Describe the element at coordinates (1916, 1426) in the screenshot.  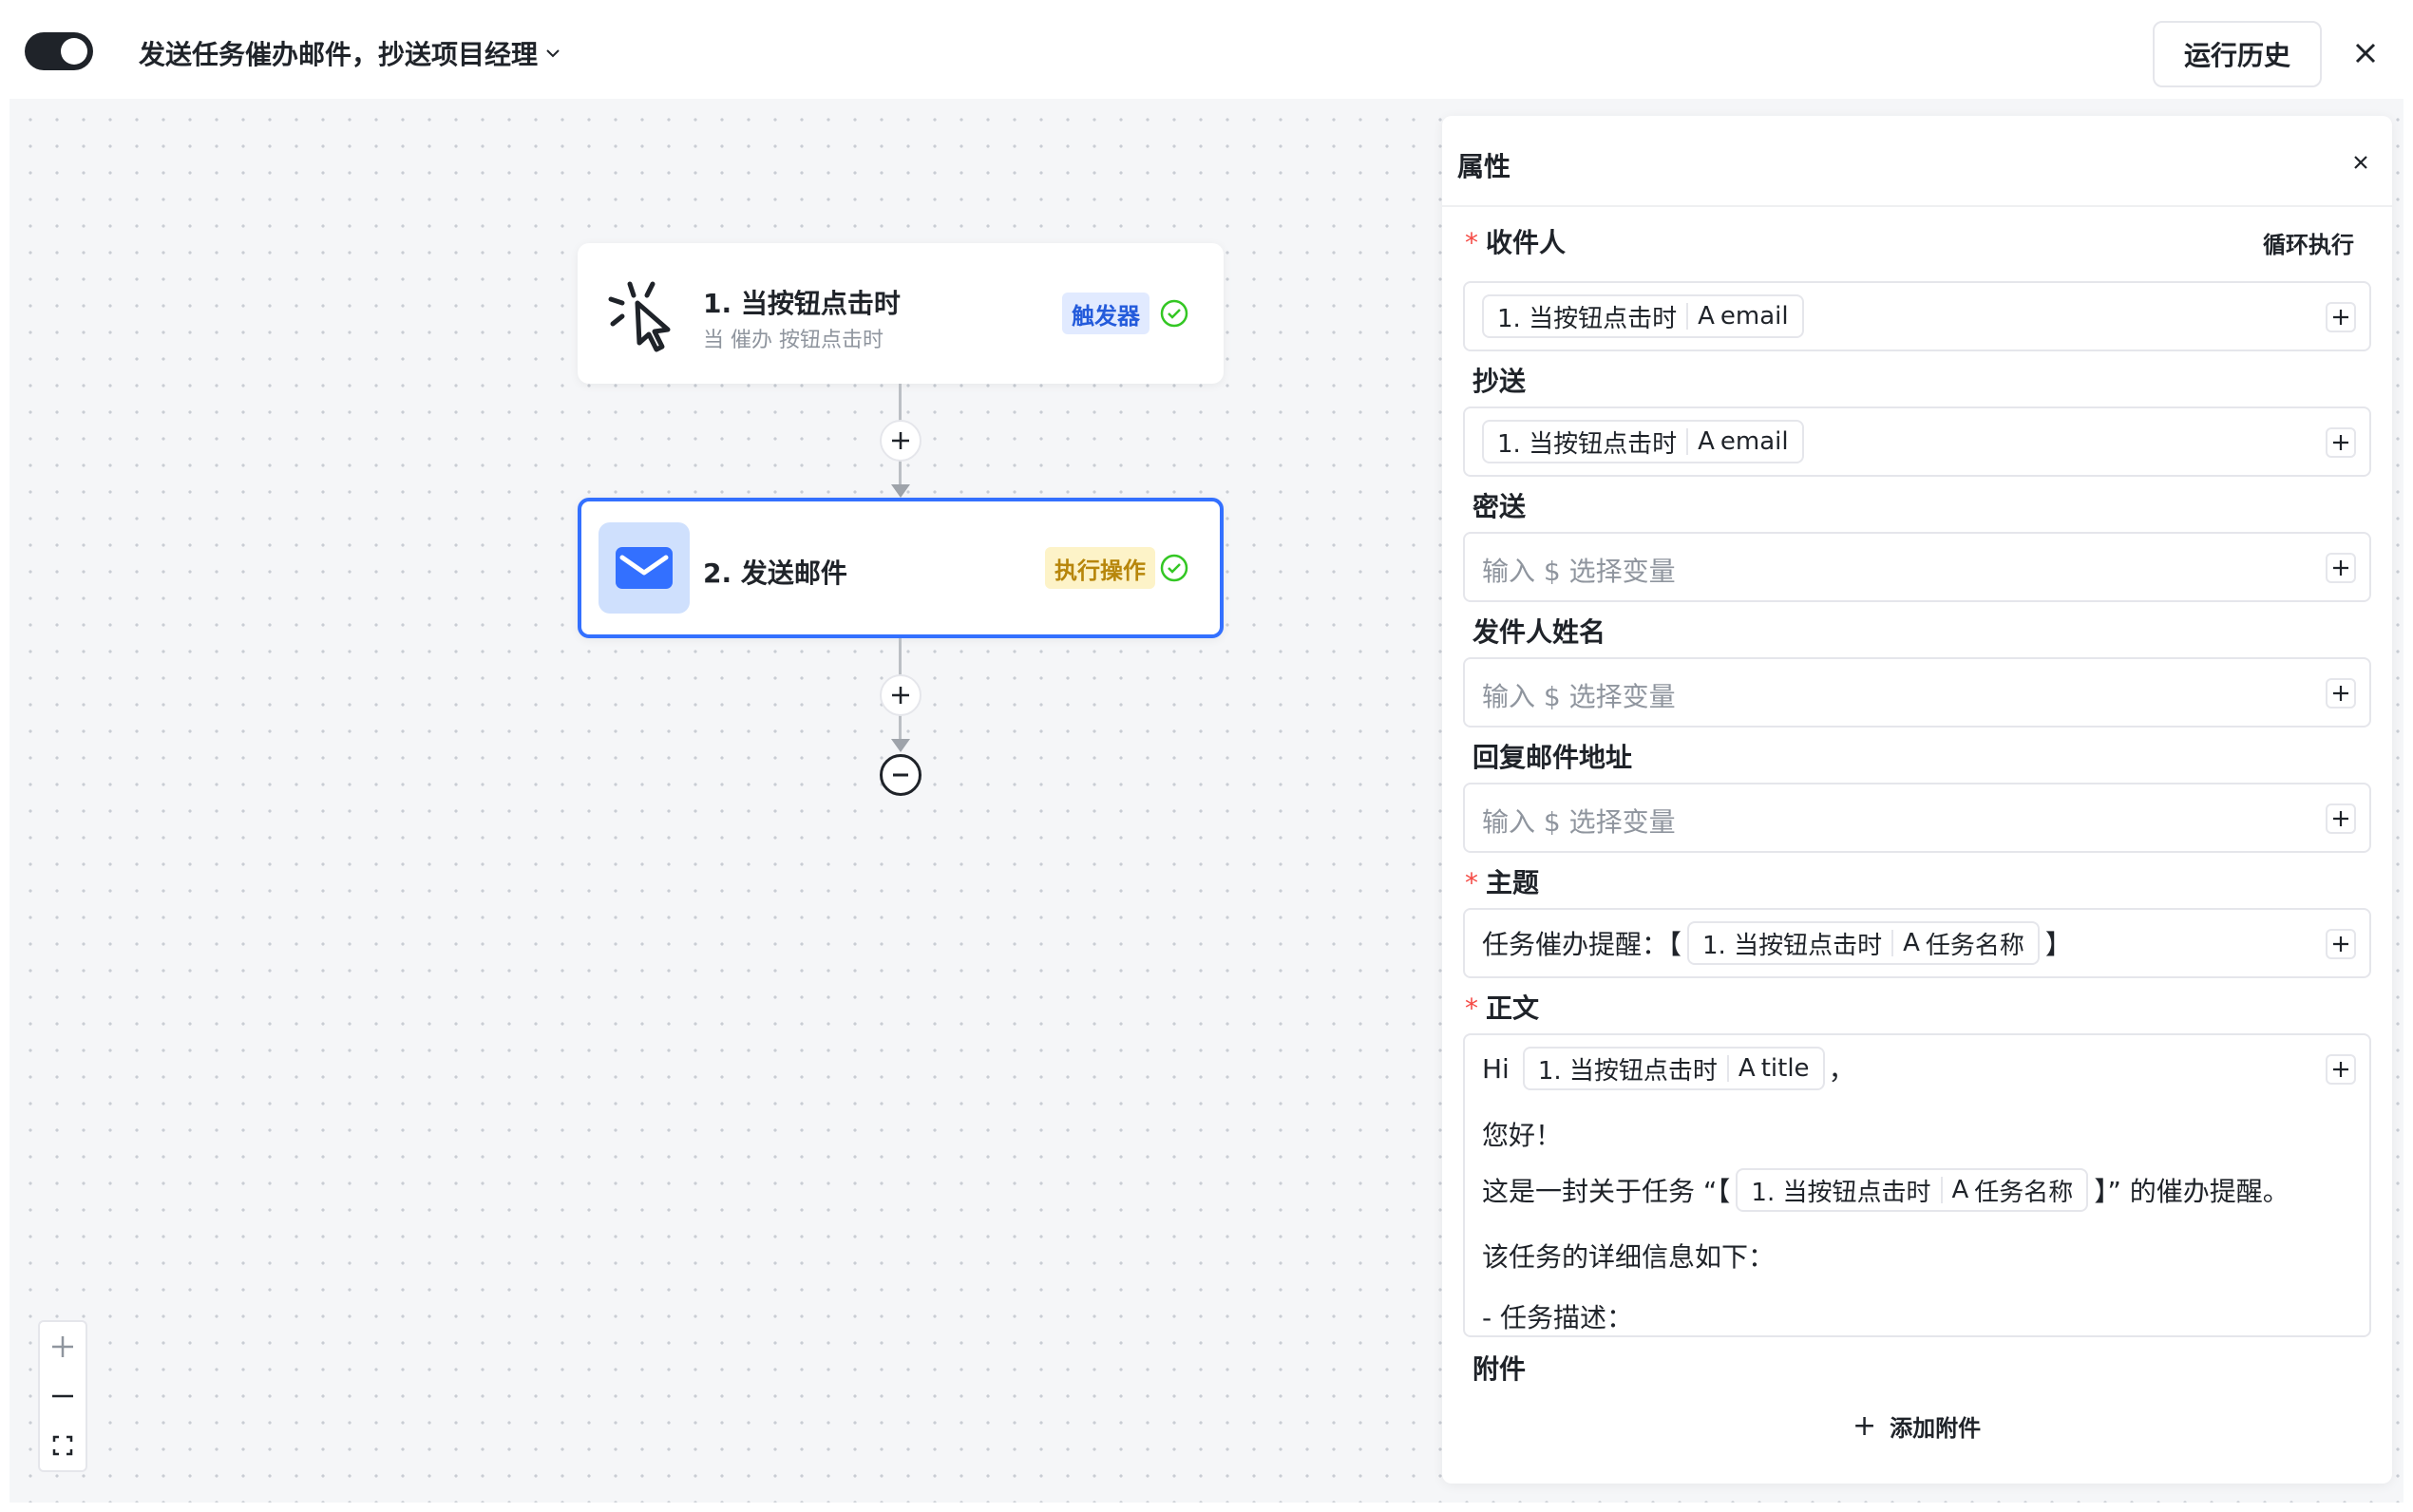
I see `add-attachment-button: + 添加附件` at that location.